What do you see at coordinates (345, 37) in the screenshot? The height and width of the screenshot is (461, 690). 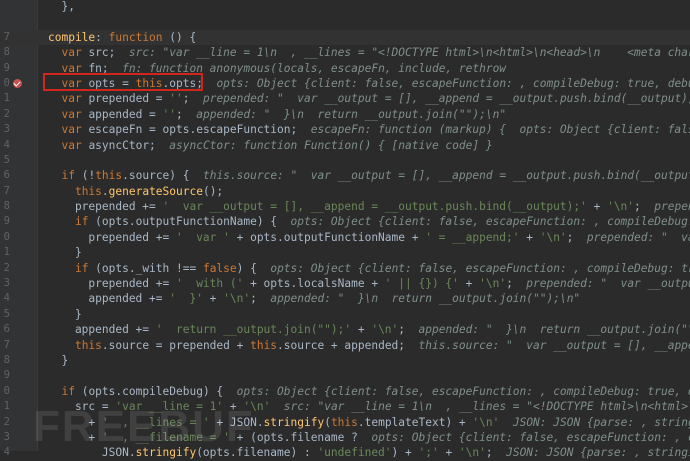 I see `code-line: 7 compile: function () {` at bounding box center [345, 37].